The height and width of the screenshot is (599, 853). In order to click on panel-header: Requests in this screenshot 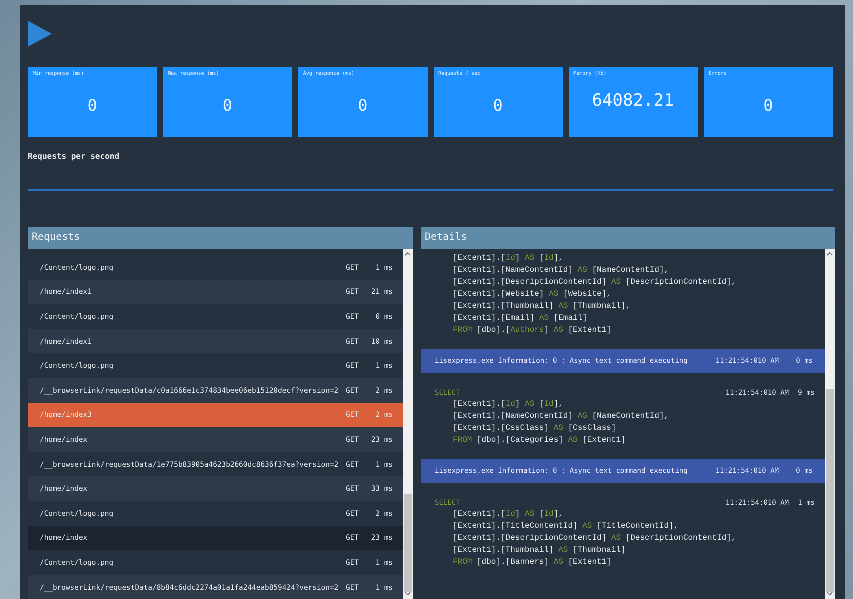, I will do `click(220, 238)`.